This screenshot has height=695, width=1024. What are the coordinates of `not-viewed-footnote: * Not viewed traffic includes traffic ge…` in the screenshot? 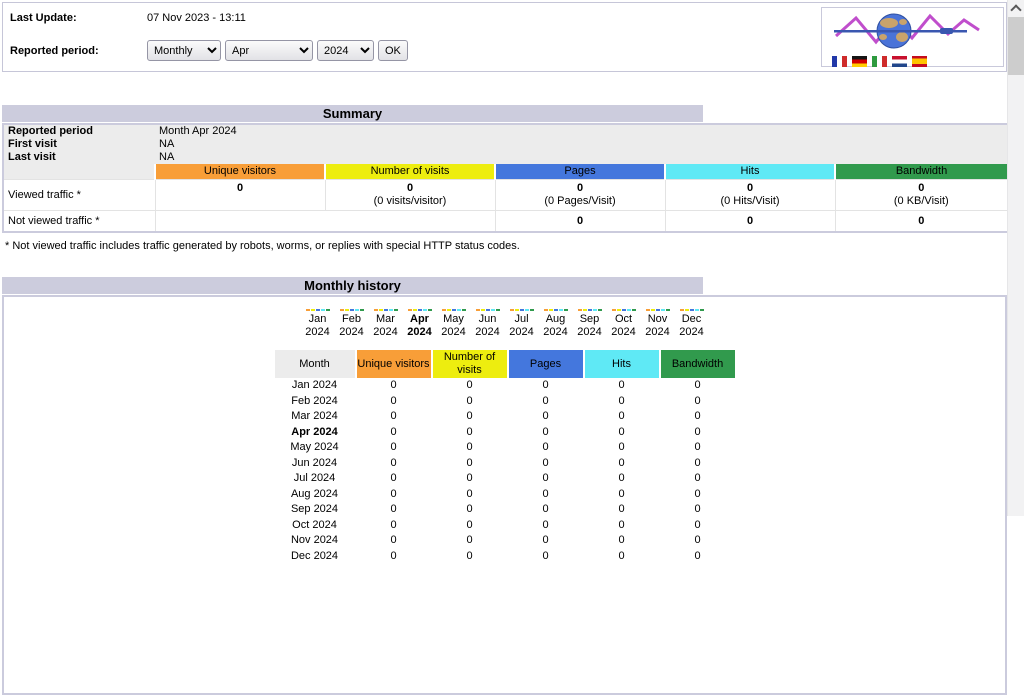 It's located at (262, 246).